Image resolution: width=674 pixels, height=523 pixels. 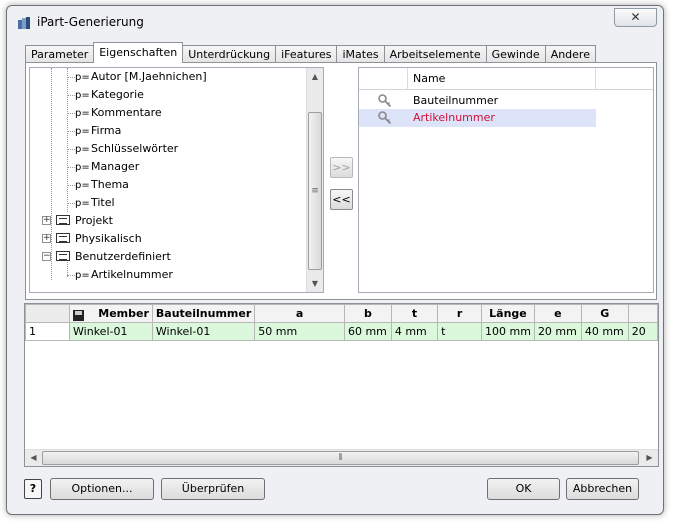 I want to click on table-horizontal-scrollbar: ◀ ⦀ ▶, so click(x=341, y=457).